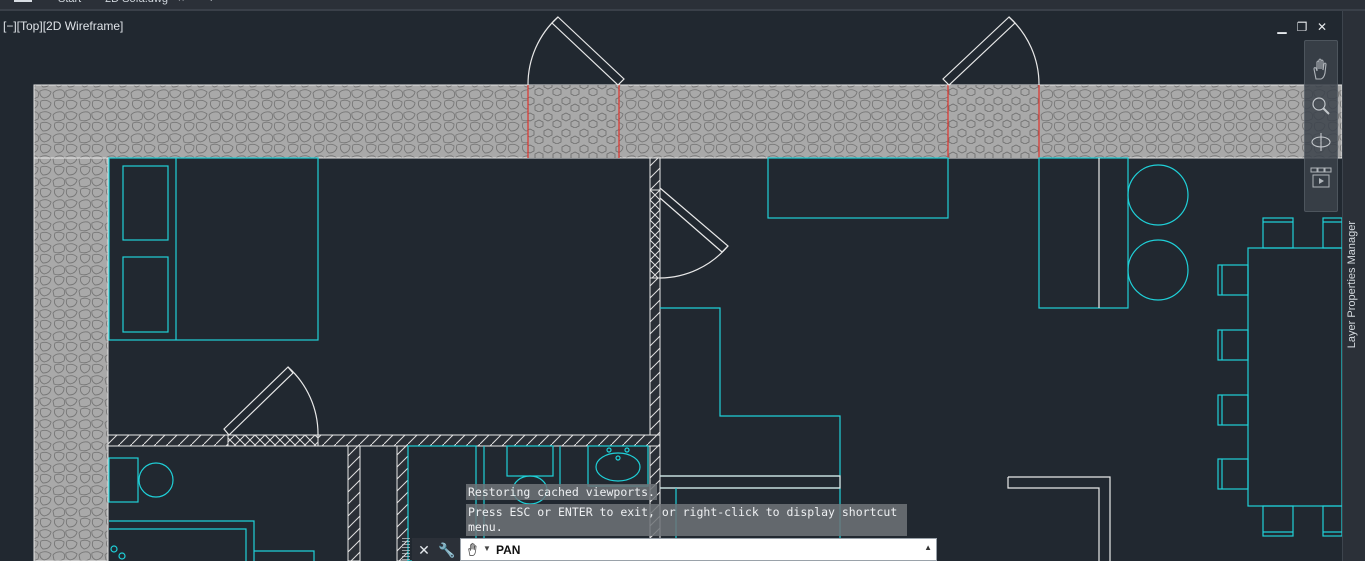  What do you see at coordinates (446, 550) in the screenshot?
I see `wrench-icon: 🔧` at bounding box center [446, 550].